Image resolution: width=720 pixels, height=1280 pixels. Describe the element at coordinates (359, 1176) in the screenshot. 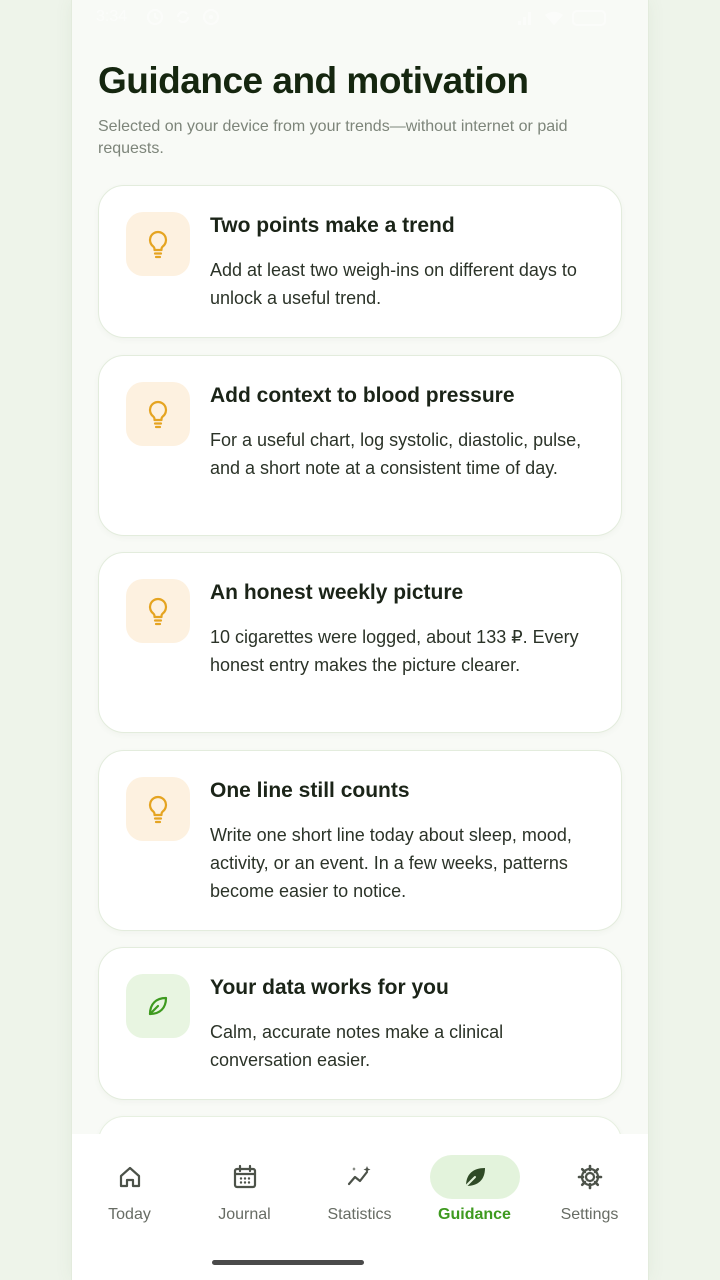

I see `trend-sparkle-icon` at that location.